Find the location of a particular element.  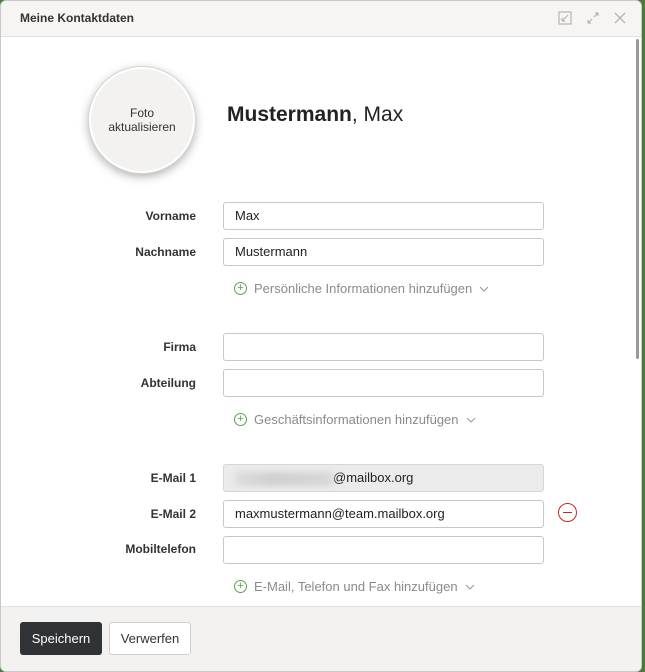

firma-label: Firma is located at coordinates (179, 347).